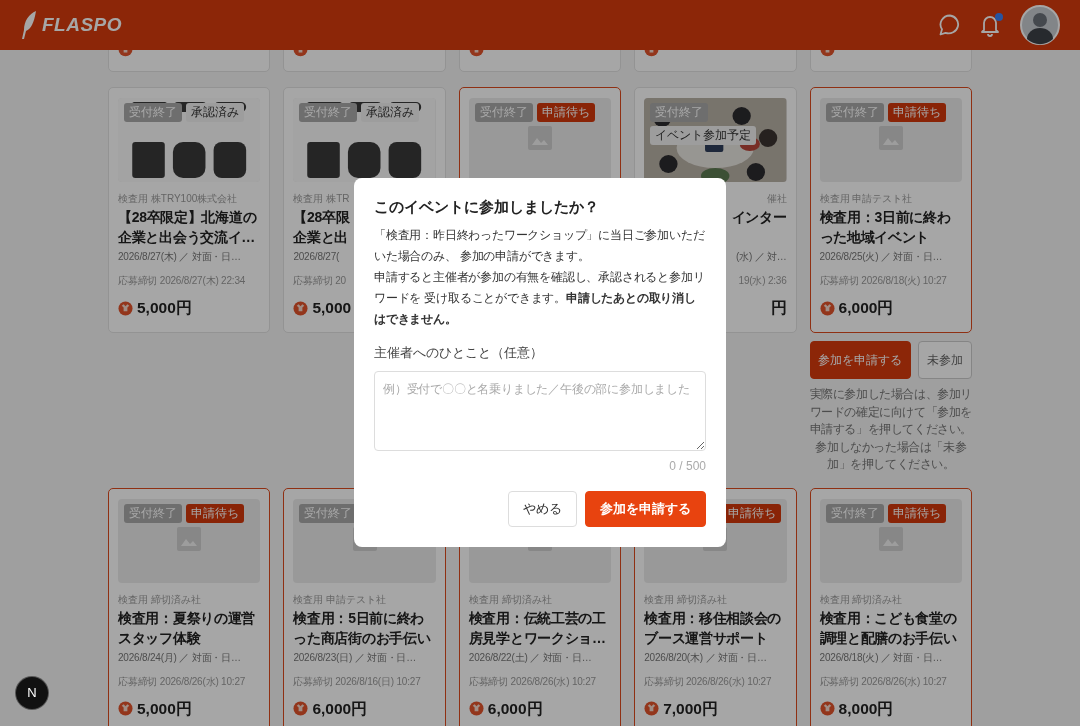  Describe the element at coordinates (316, 257) in the screenshot. I see `event-date: 2026/8/27(` at that location.